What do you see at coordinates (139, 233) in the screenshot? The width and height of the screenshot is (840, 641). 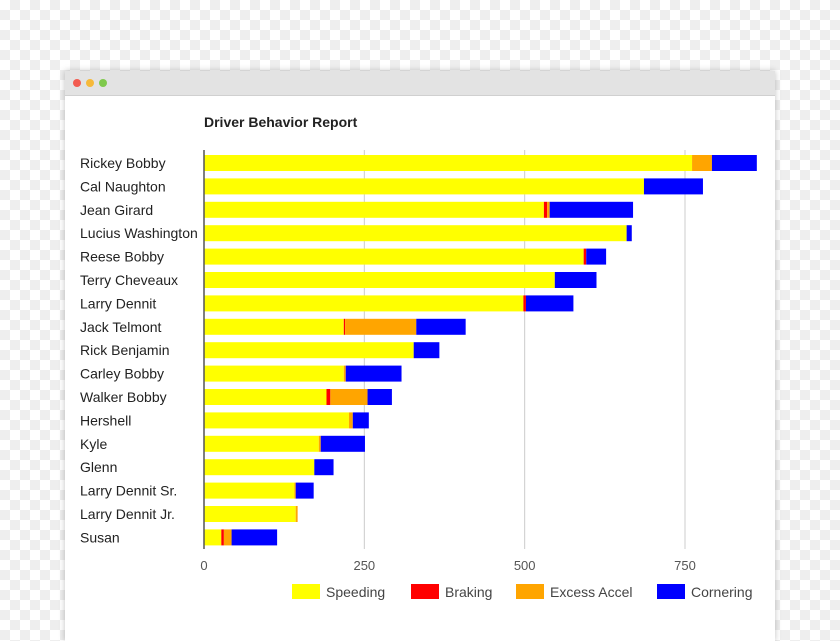 I see `category-label: Lucius Washington` at bounding box center [139, 233].